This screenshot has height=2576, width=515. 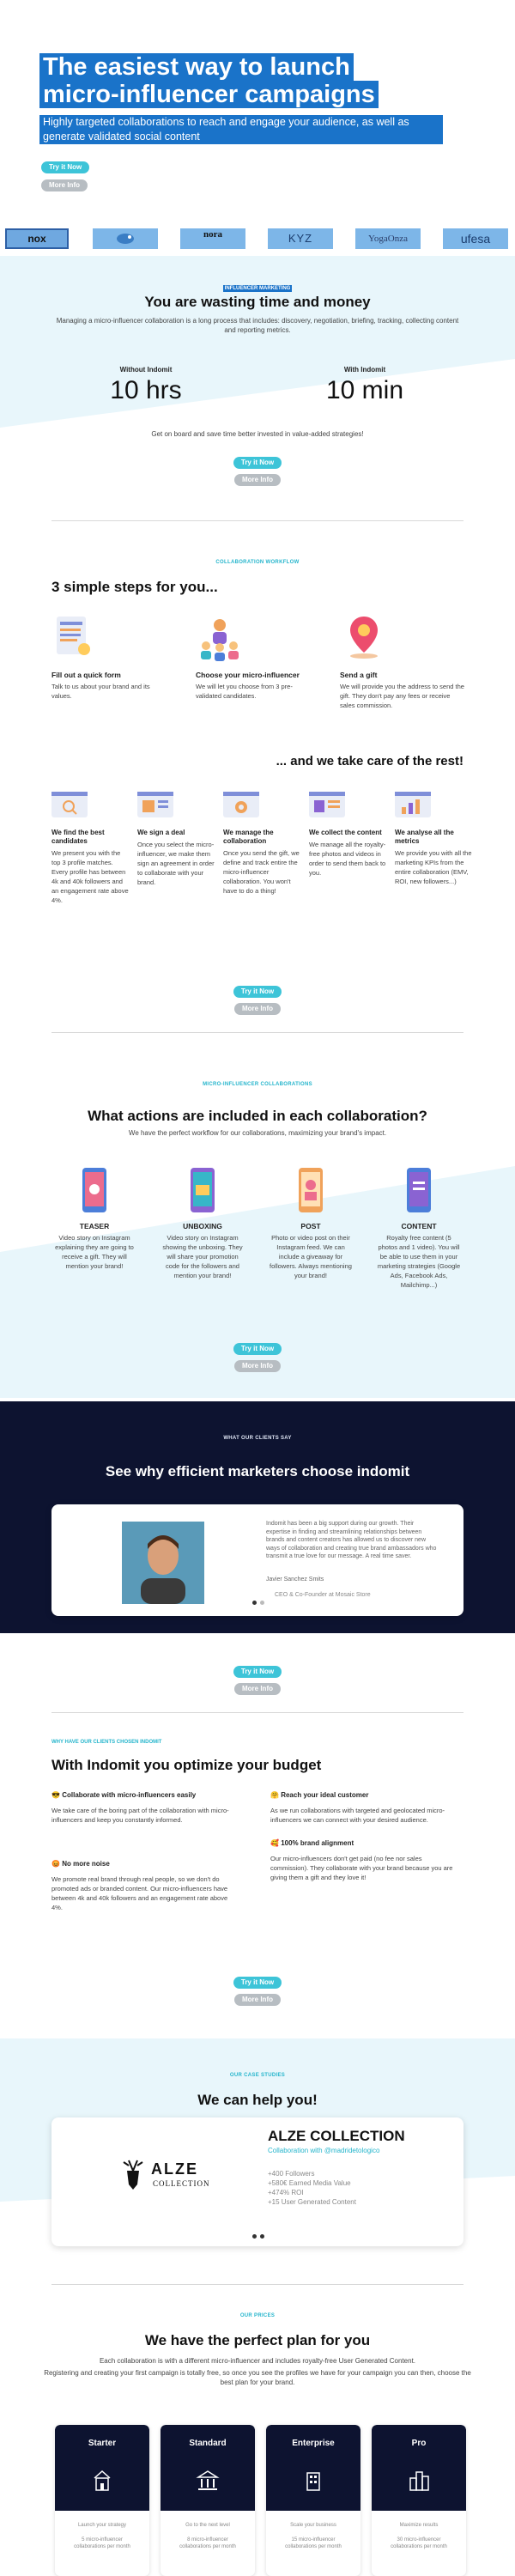 What do you see at coordinates (94, 1190) in the screenshot?
I see `phone-teaser-icon` at bounding box center [94, 1190].